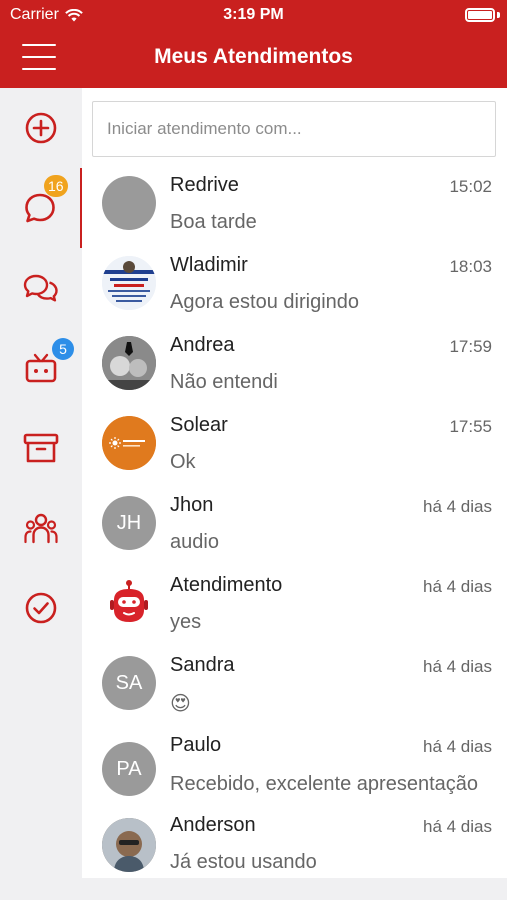  What do you see at coordinates (470, 346) in the screenshot?
I see `chat-time: 17:59` at bounding box center [470, 346].